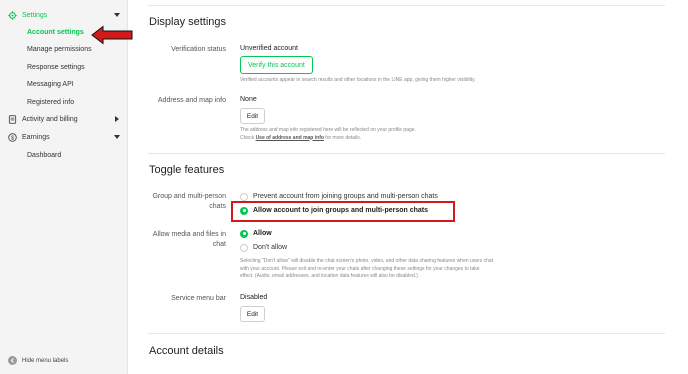  What do you see at coordinates (187, 170) in the screenshot?
I see `section-title-toggle-features: Toggle features` at bounding box center [187, 170].